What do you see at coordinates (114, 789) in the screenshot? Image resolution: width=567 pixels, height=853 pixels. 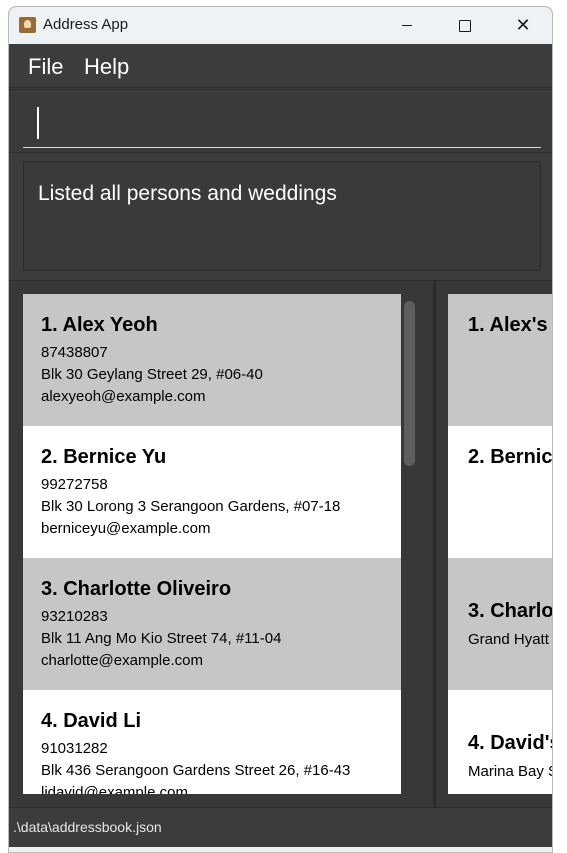 I see `person-email: lidavid@example.com` at bounding box center [114, 789].